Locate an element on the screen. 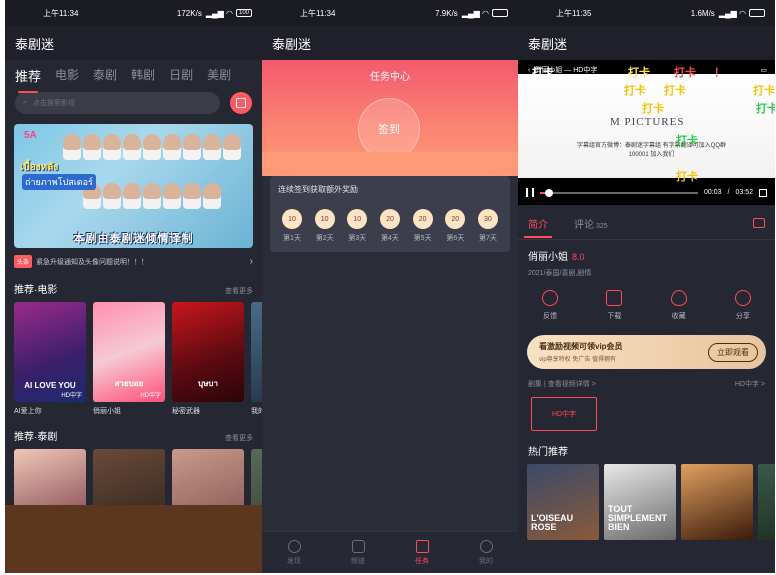 The width and height of the screenshot is (776, 575). movies-more-link: 查看更多 is located at coordinates (239, 291).